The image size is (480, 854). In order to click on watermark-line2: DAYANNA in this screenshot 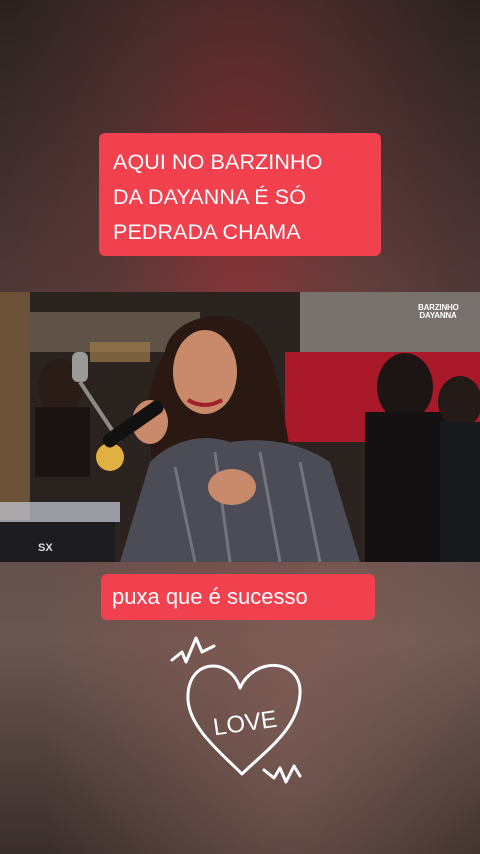, I will do `click(438, 315)`.